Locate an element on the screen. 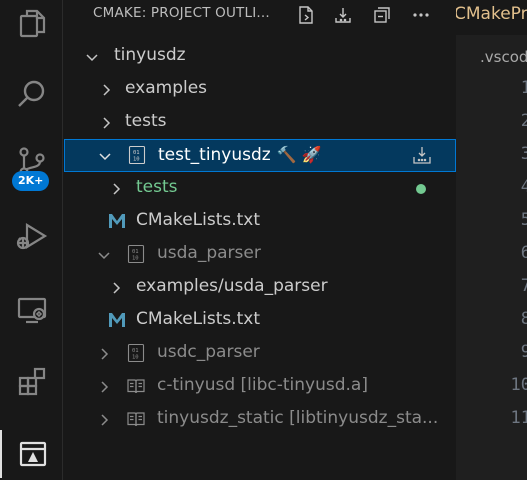  tree-item-c-tinyusd: c-tinyusd [libc-tinyusd.a] is located at coordinates (260, 386).